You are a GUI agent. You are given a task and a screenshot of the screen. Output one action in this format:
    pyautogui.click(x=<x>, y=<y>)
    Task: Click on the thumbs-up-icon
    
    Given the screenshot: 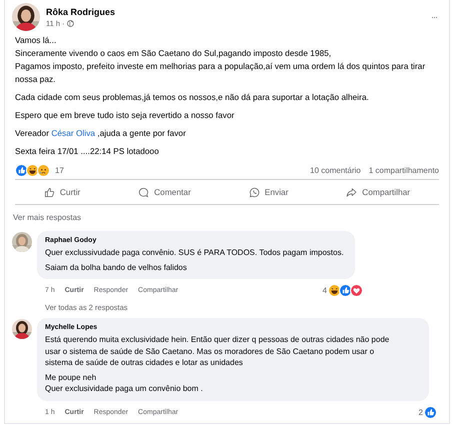 What is the action you would take?
    pyautogui.click(x=49, y=192)
    